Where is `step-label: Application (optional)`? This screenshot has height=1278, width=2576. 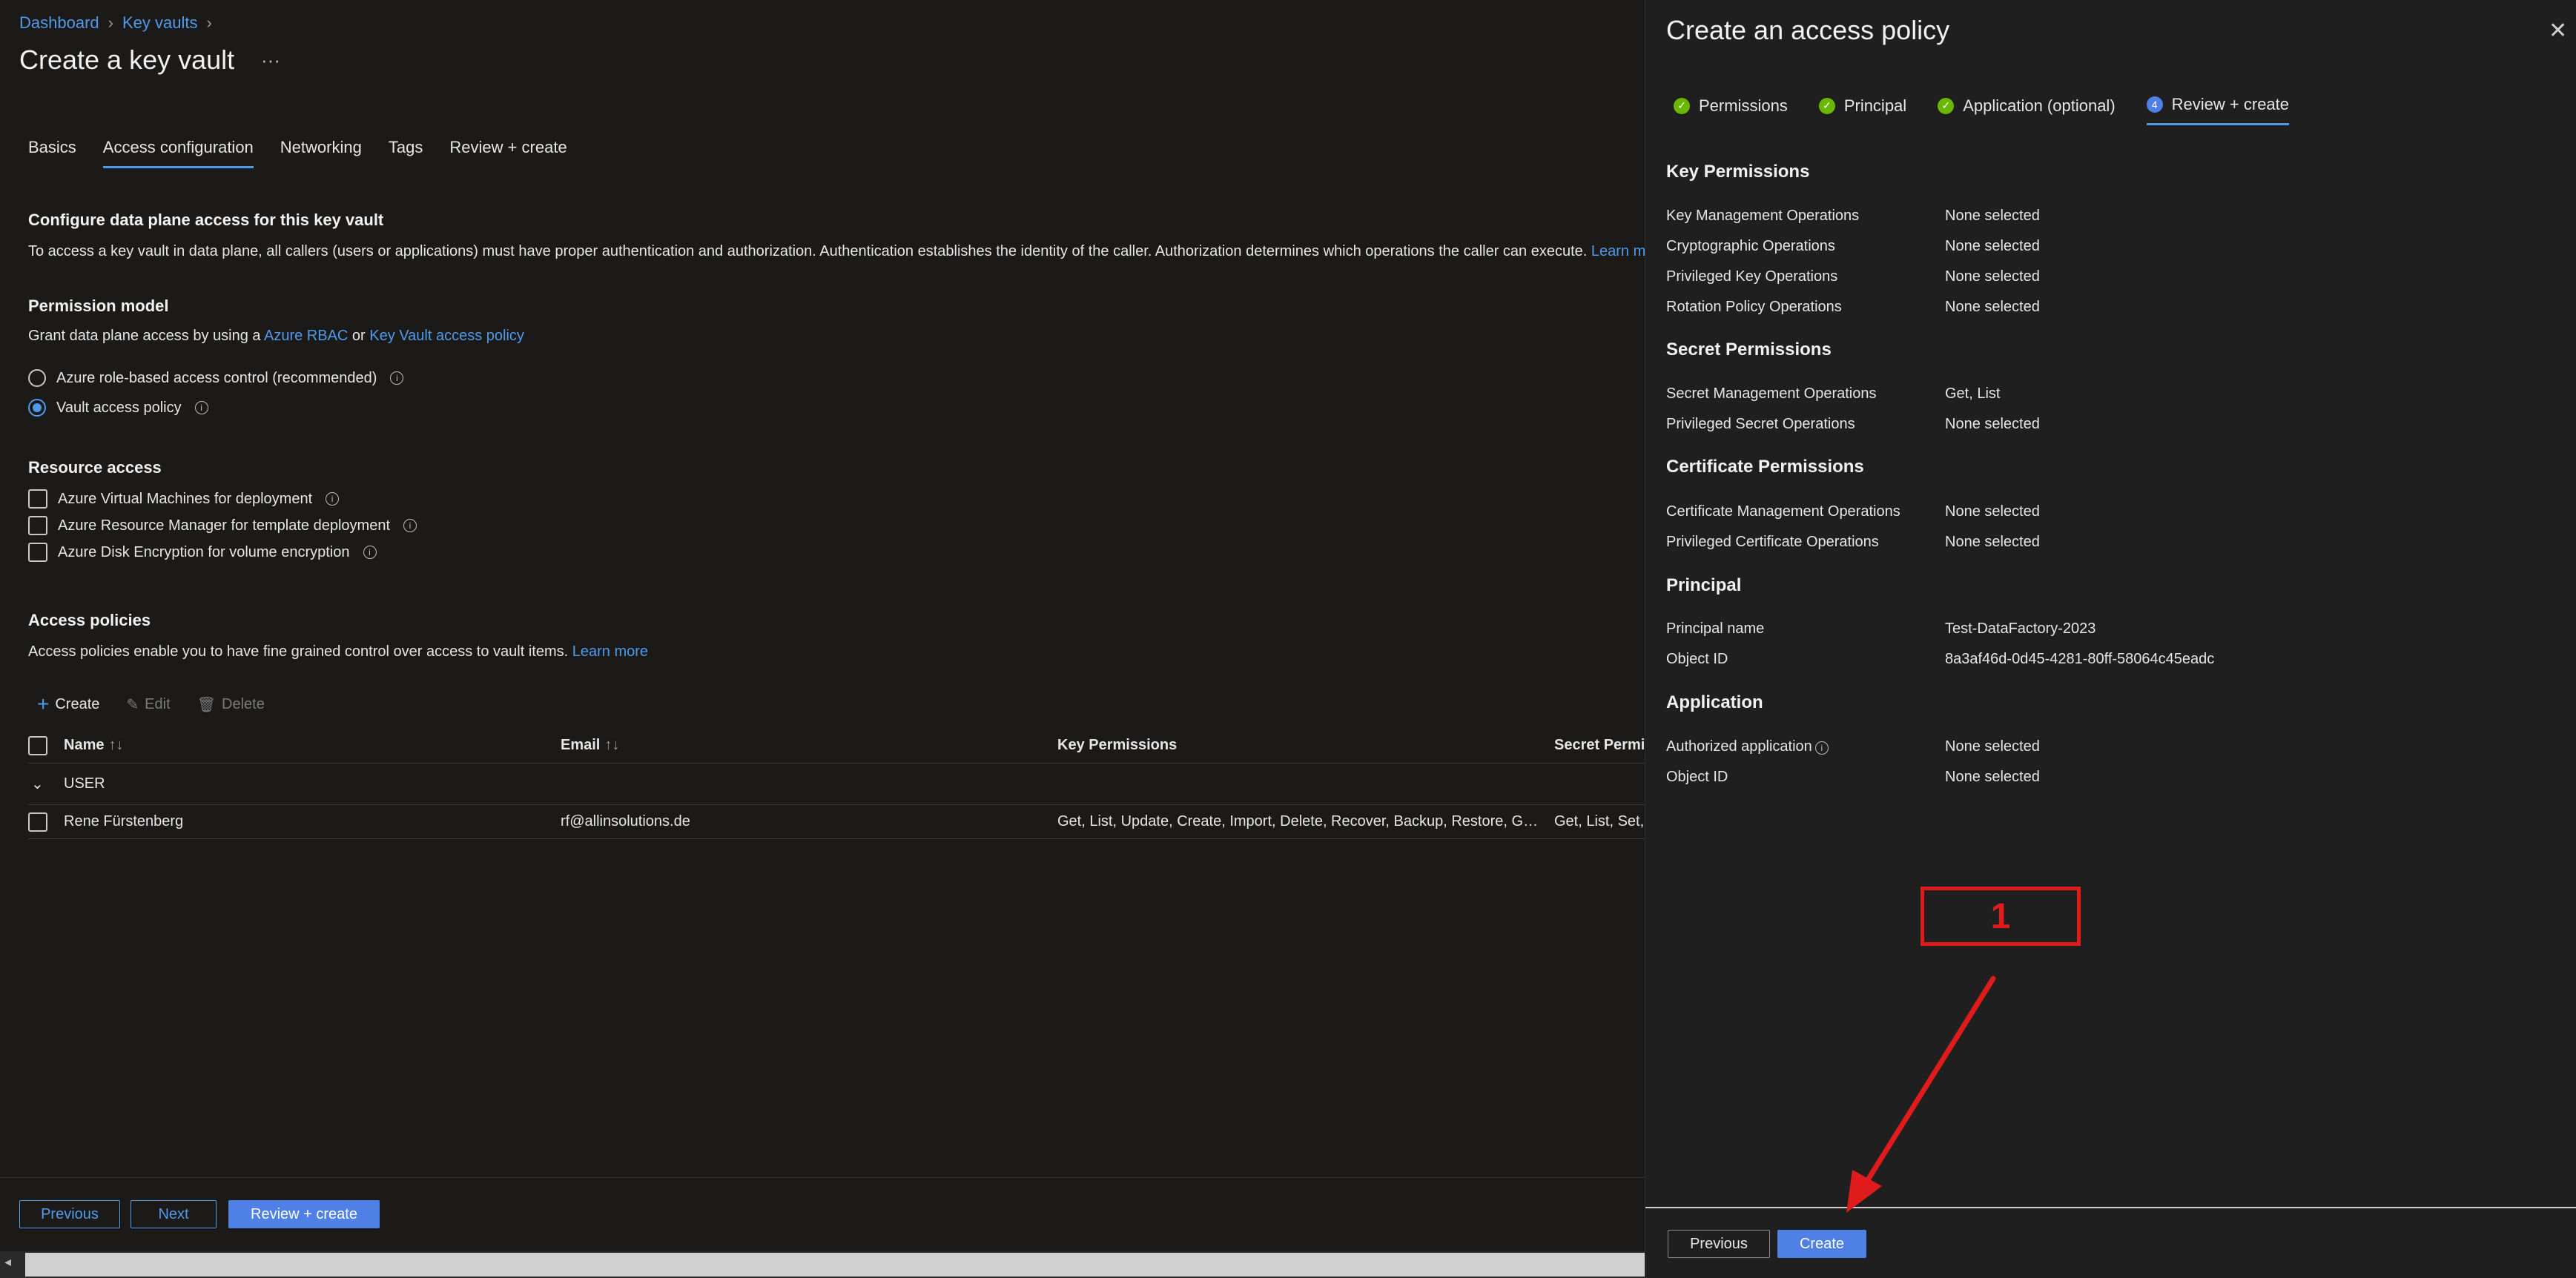
step-label: Application (optional) is located at coordinates (2039, 105).